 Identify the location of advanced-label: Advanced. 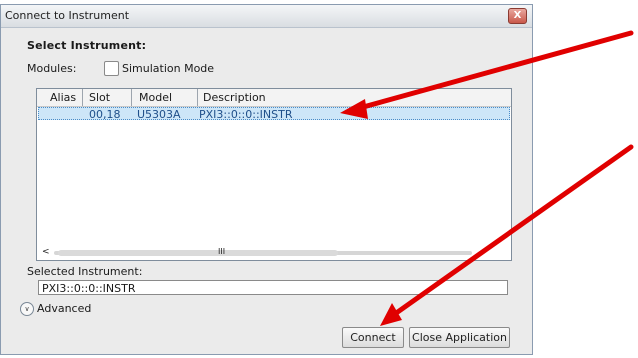
(64, 308).